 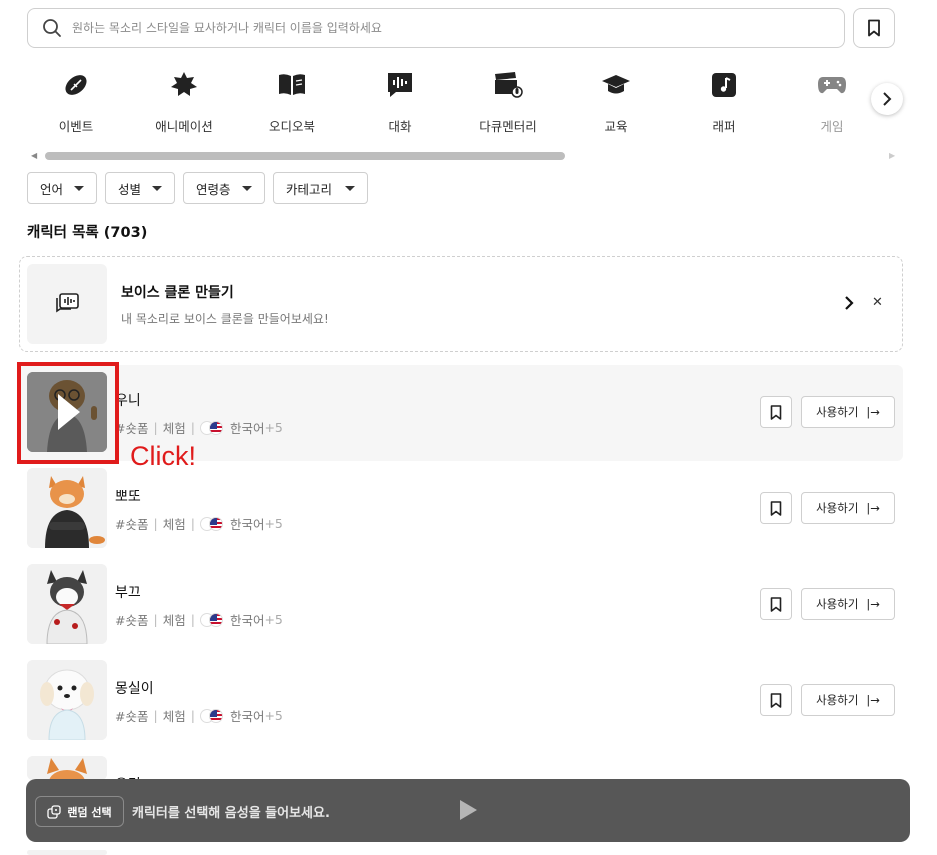 What do you see at coordinates (305, 156) in the screenshot?
I see `category-scrollbar` at bounding box center [305, 156].